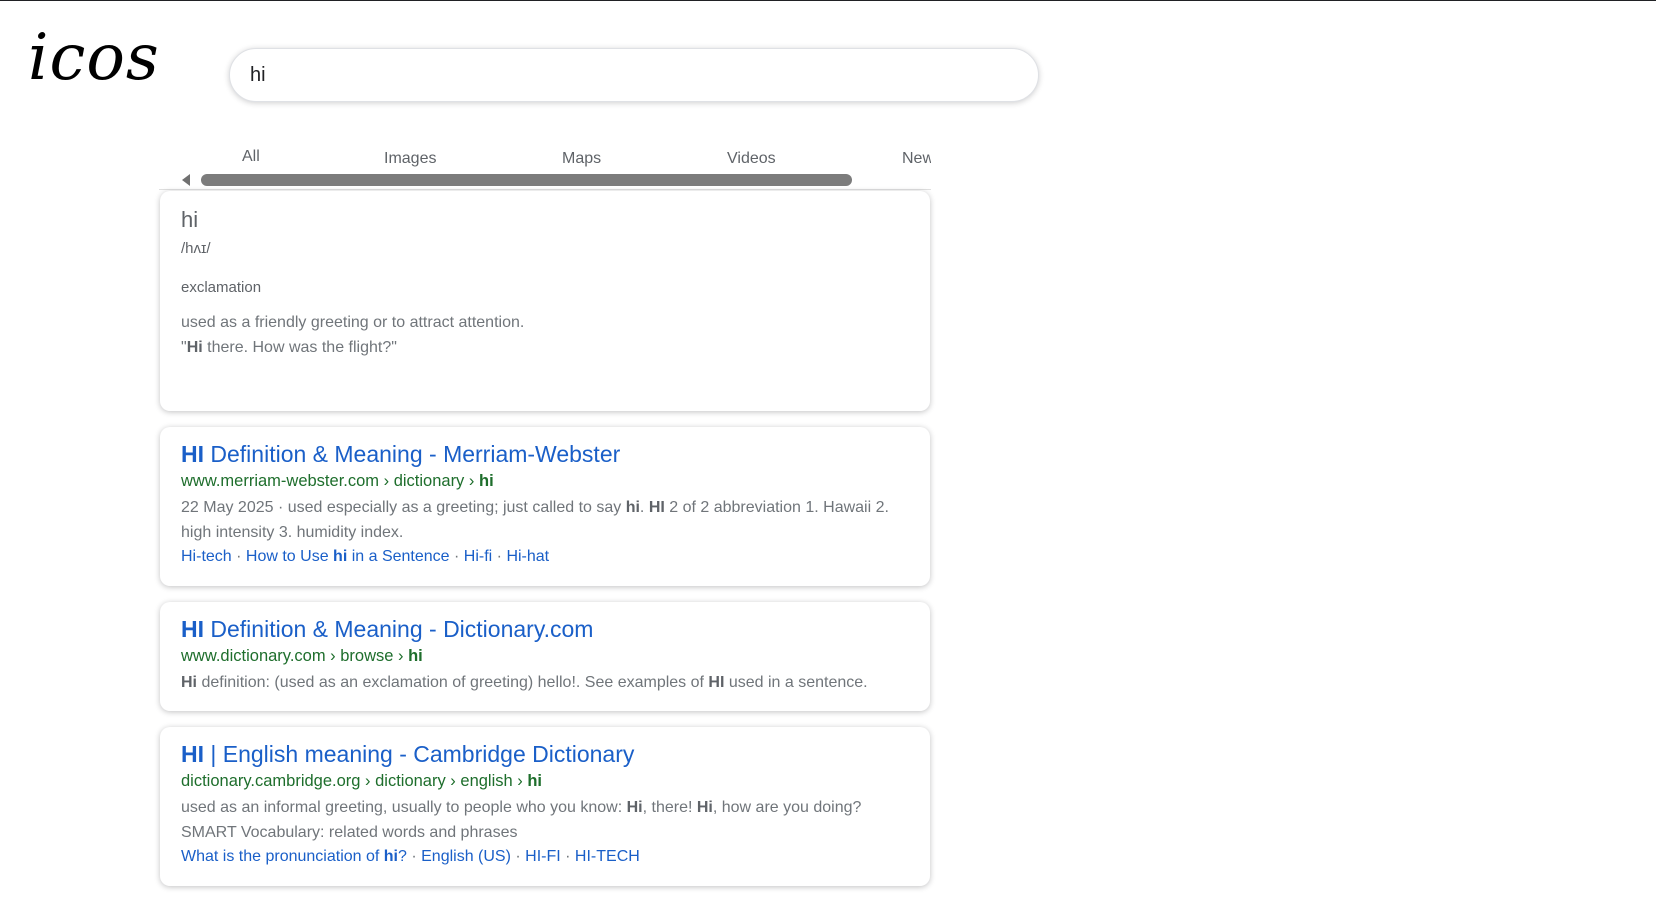  I want to click on tab-bar: All Images Maps Videos New, so click(545, 165).